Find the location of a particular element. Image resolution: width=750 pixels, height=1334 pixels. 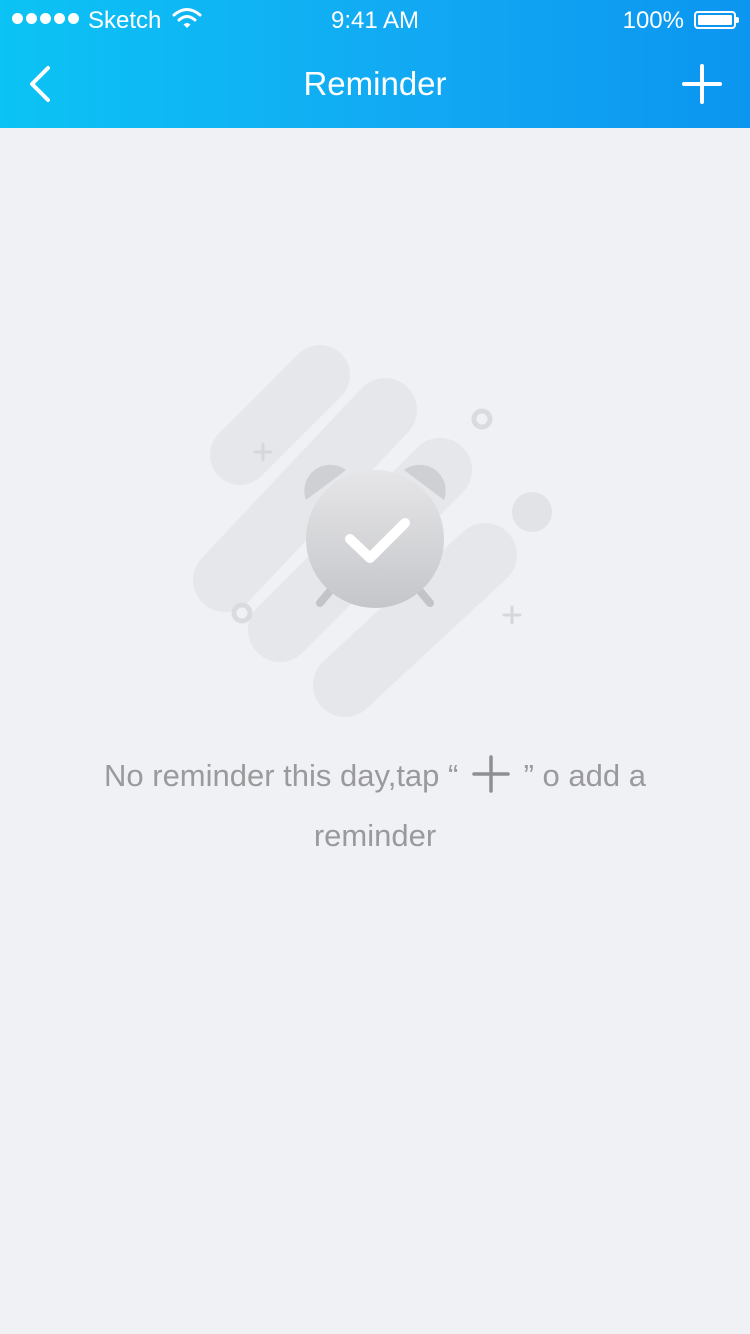

page-title: Reminder is located at coordinates (375, 83).